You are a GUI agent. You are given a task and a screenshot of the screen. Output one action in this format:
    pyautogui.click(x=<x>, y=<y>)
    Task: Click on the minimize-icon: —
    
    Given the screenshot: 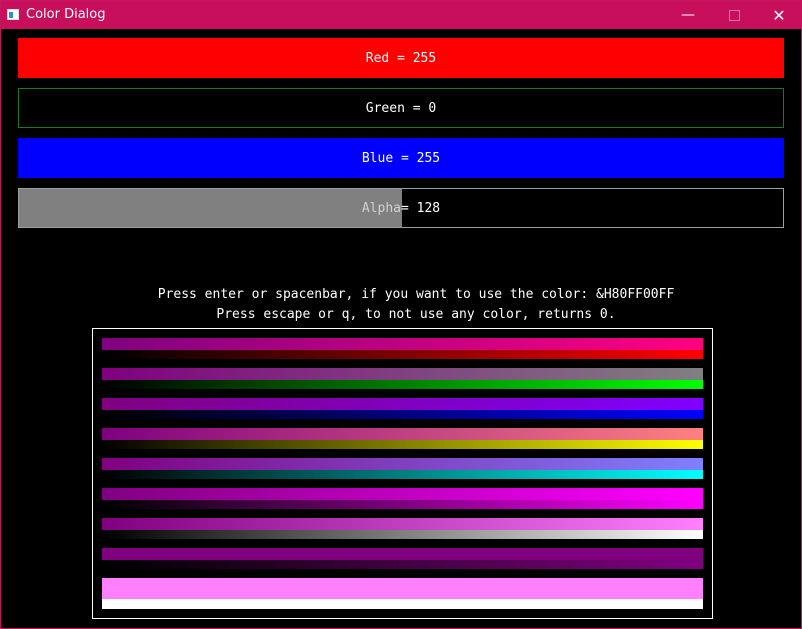 What is the action you would take?
    pyautogui.click(x=688, y=15)
    